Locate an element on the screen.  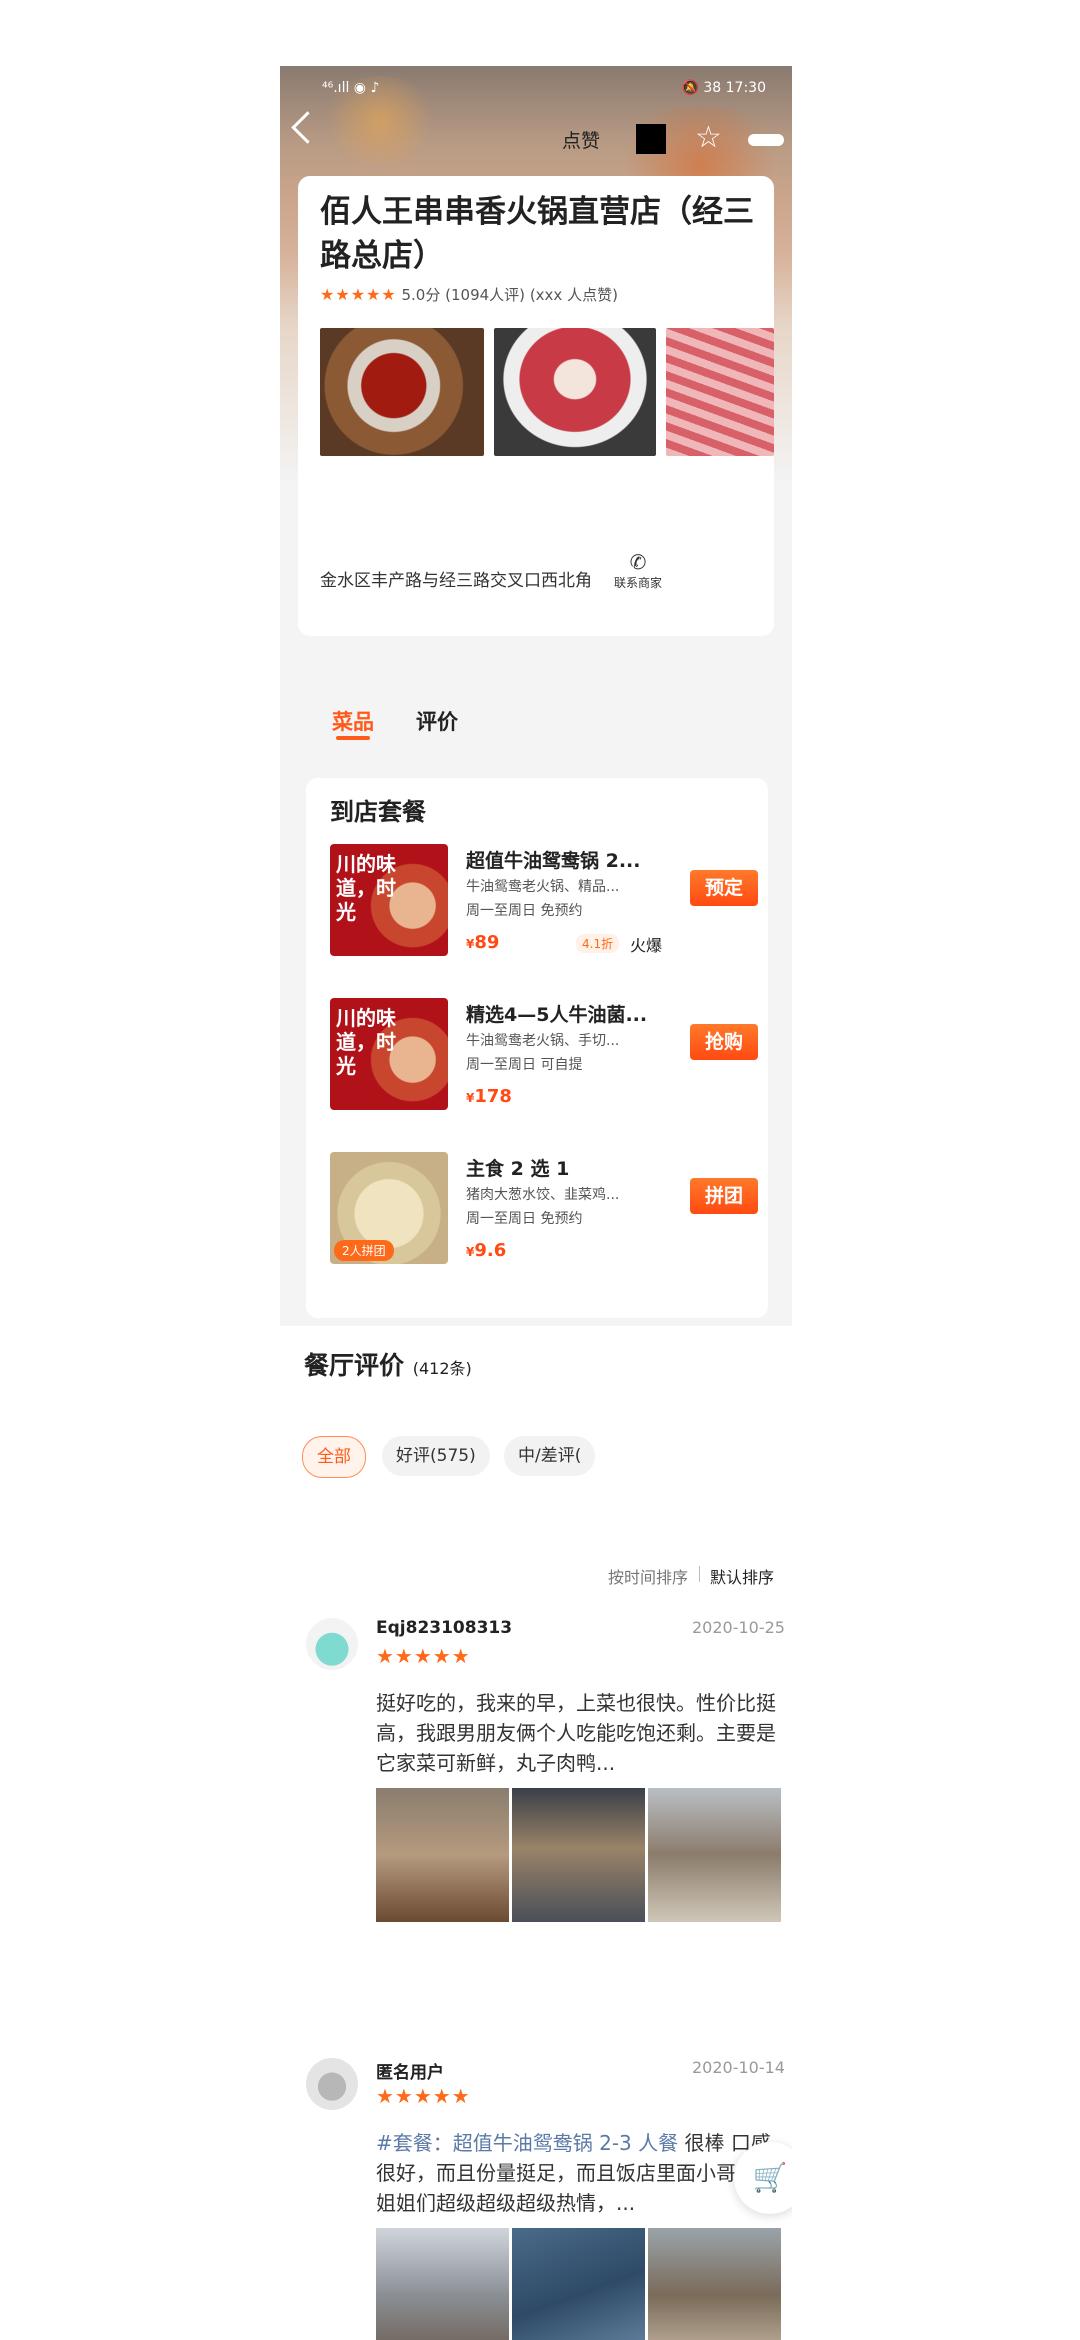
sort-by-time: 按时间排序 is located at coordinates (648, 1576).